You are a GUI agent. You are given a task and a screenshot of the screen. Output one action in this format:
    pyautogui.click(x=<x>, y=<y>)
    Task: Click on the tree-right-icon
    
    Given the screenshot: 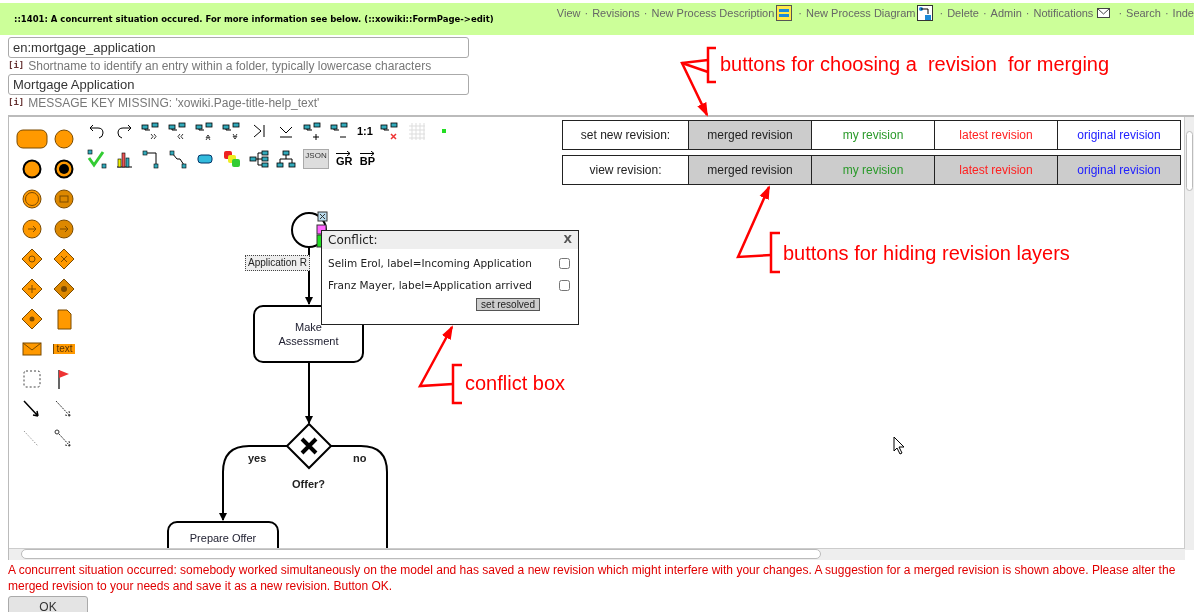 What is the action you would take?
    pyautogui.click(x=151, y=131)
    